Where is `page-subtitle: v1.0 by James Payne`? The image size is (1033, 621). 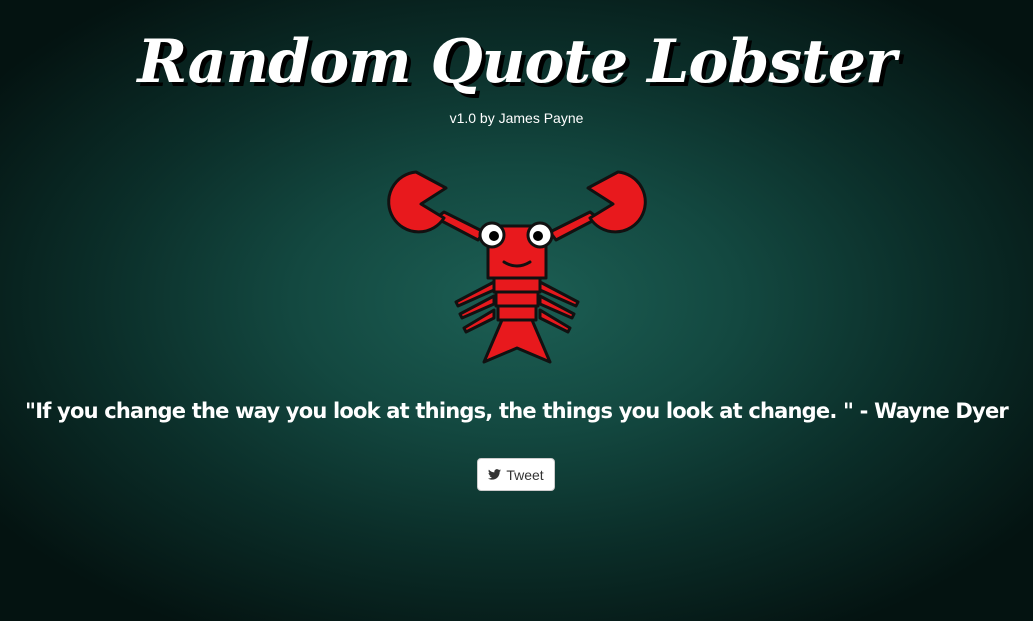
page-subtitle: v1.0 by James Payne is located at coordinates (516, 118).